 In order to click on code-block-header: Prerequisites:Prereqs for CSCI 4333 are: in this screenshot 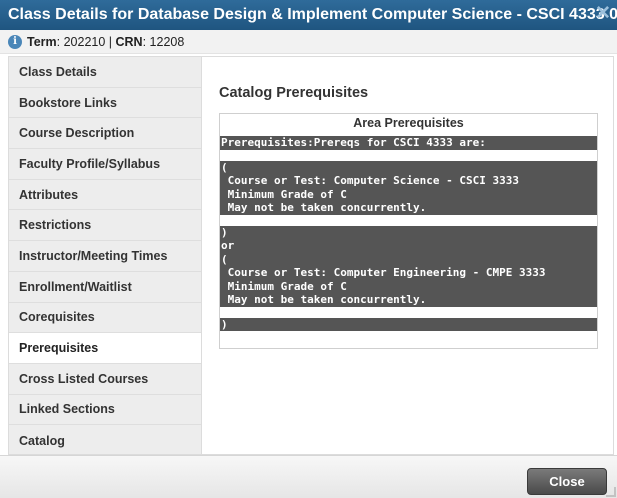, I will do `click(408, 143)`.